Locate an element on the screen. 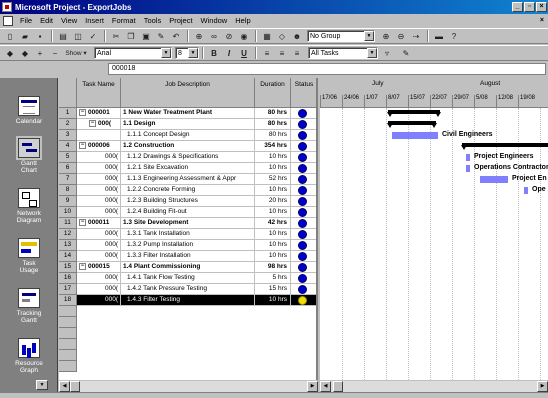 The width and height of the screenshot is (548, 398). split-task-icon: ◉ is located at coordinates (244, 36).